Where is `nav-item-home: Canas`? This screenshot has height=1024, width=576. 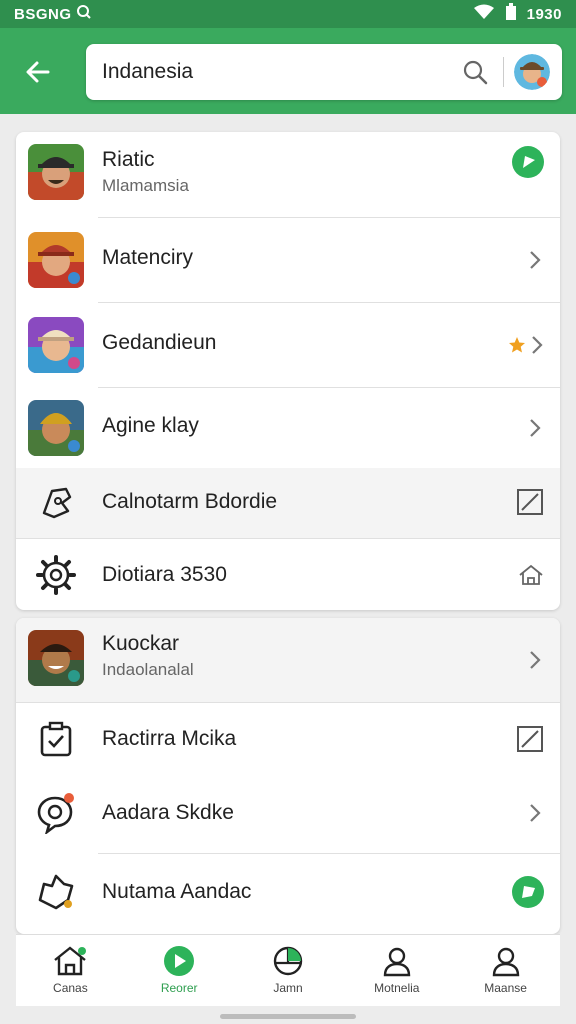 nav-item-home: Canas is located at coordinates (70, 970).